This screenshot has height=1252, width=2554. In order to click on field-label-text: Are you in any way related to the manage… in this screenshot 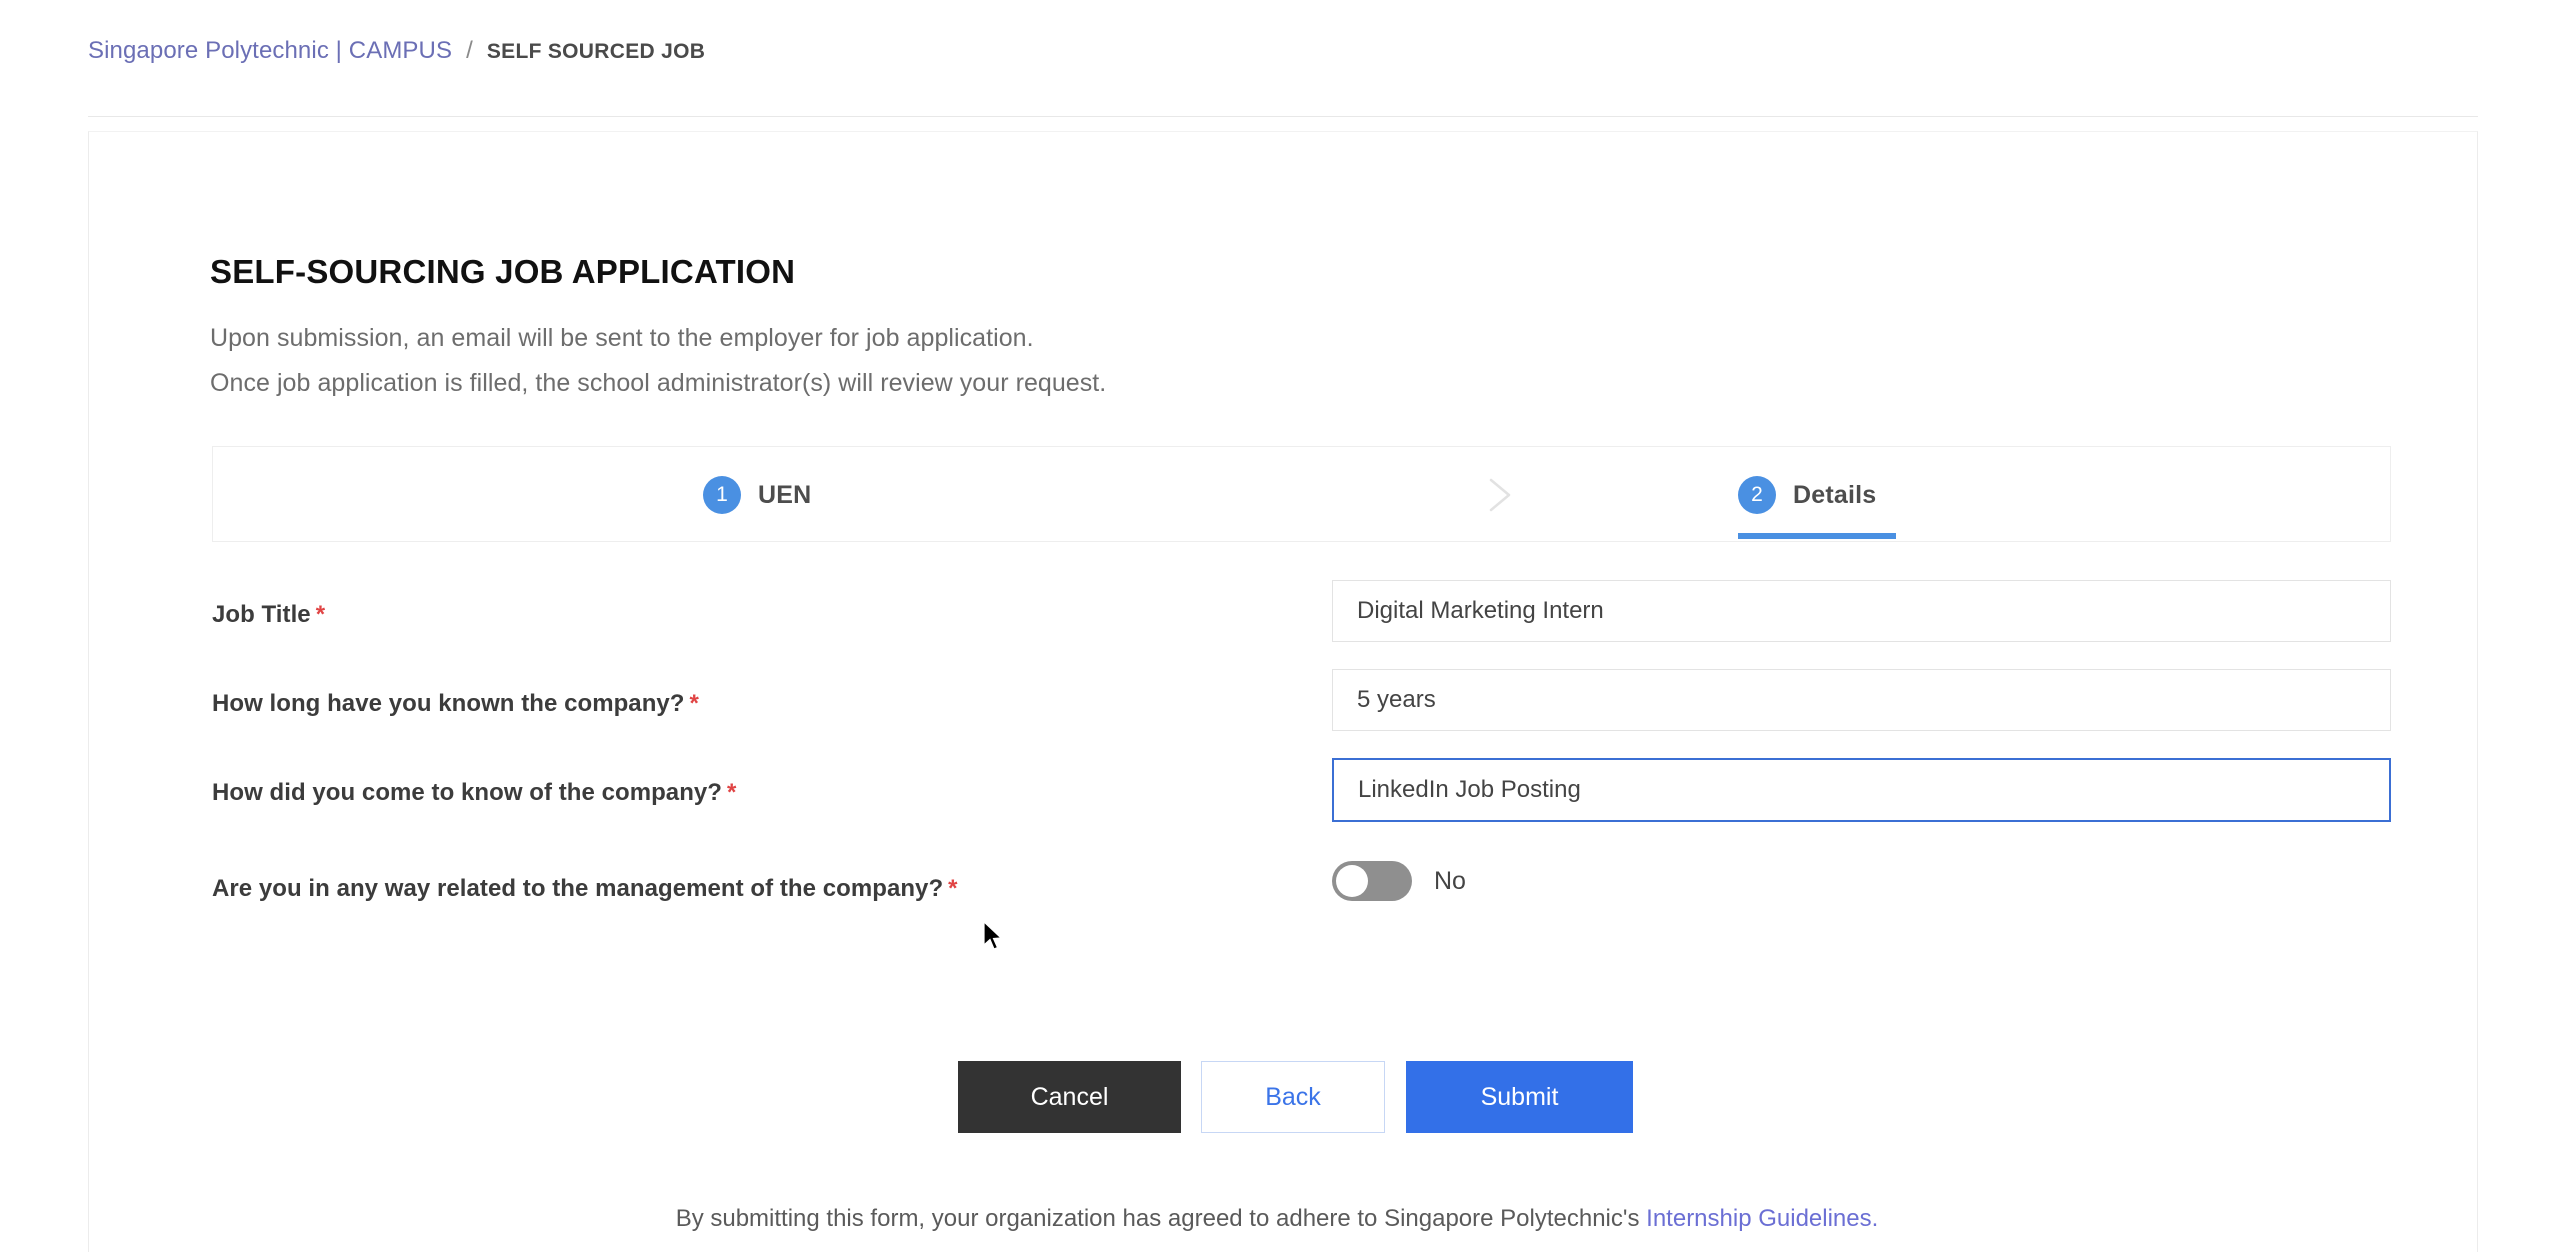, I will do `click(578, 888)`.